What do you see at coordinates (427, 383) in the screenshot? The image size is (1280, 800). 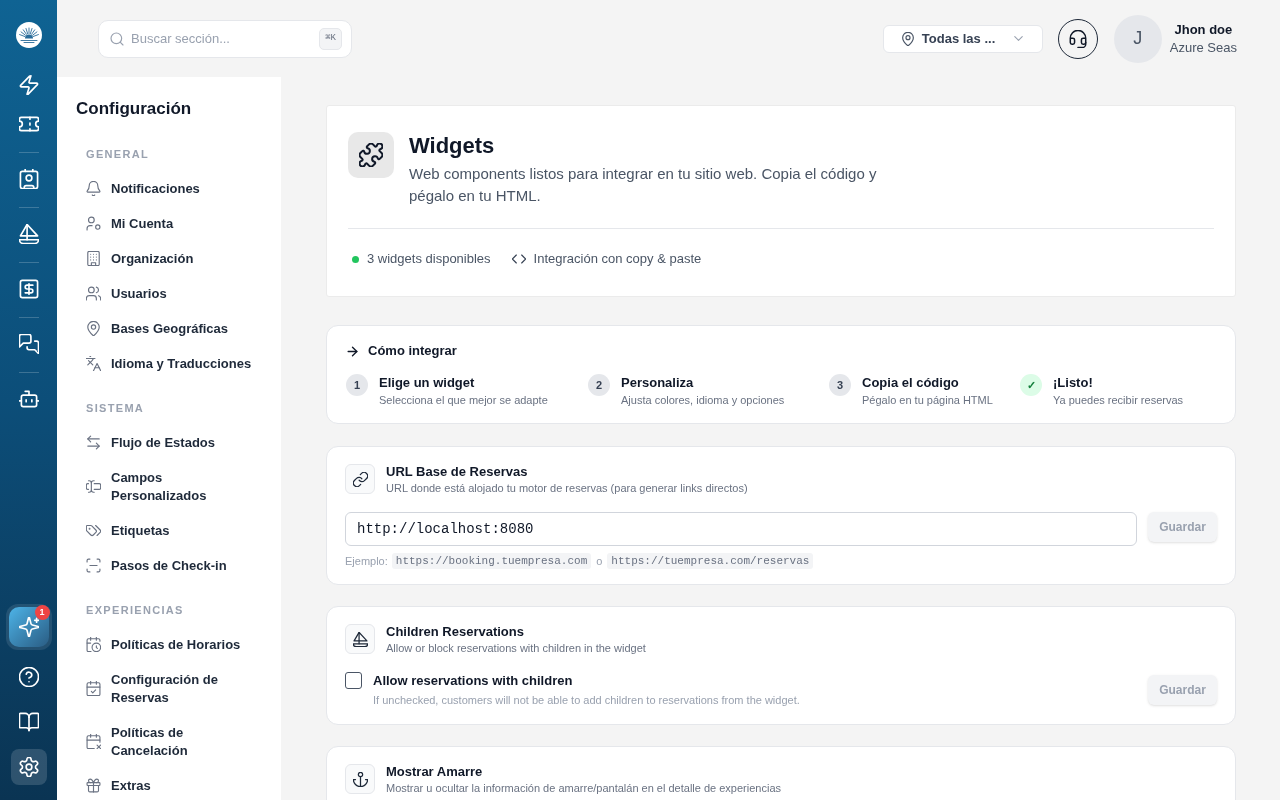 I see `step-title: Elige un widget` at bounding box center [427, 383].